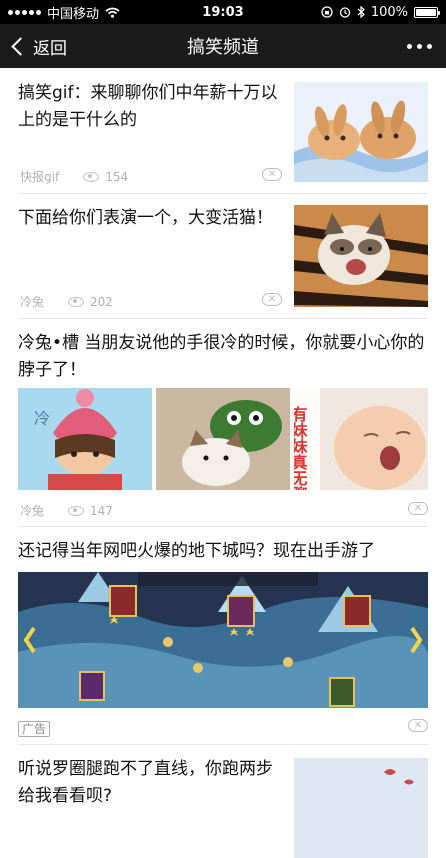  What do you see at coordinates (101, 301) in the screenshot?
I see `item-views: 202` at bounding box center [101, 301].